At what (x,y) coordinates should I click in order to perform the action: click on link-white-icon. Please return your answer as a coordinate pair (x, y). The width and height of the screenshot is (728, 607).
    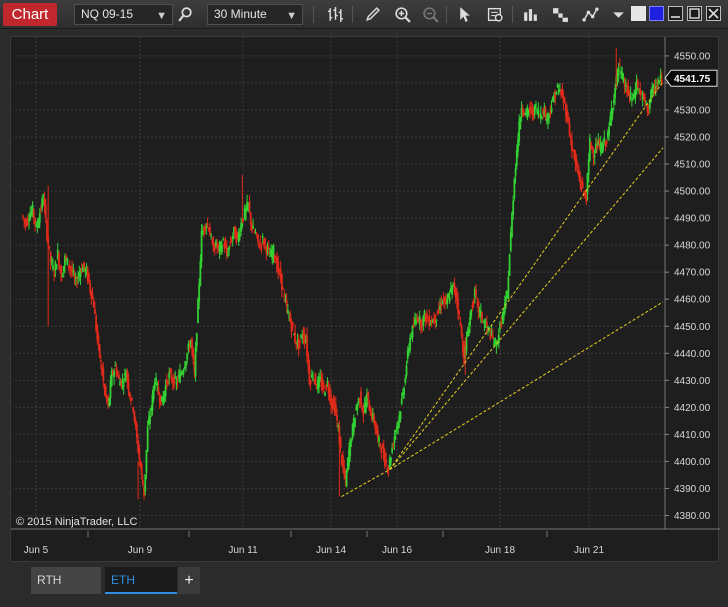
    Looking at the image, I should click on (638, 13).